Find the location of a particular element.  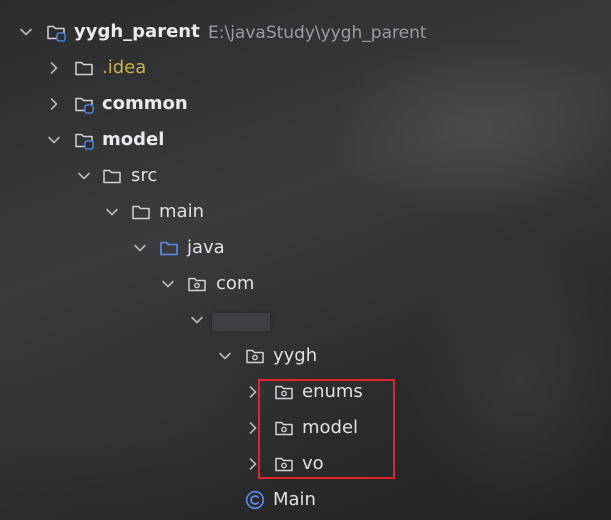

tree-node-main-class: Main is located at coordinates (305, 500).